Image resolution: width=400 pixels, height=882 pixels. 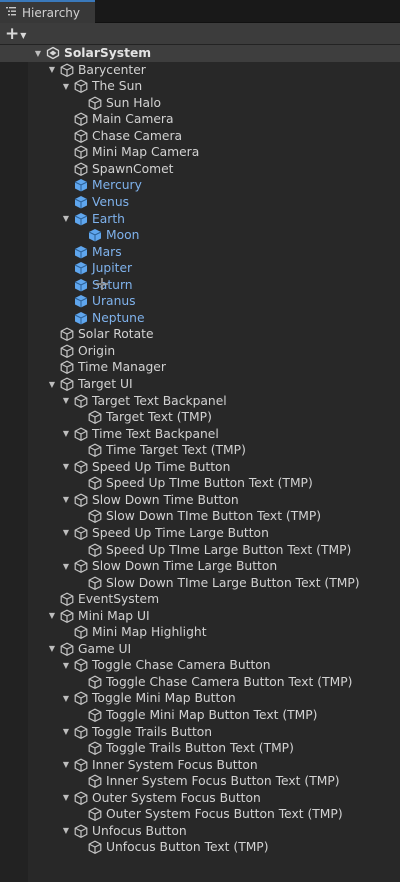 What do you see at coordinates (200, 516) in the screenshot?
I see `tree-item-slow-down-time-button-text-tmp: Slow Down TIme Button Text (TMP)` at bounding box center [200, 516].